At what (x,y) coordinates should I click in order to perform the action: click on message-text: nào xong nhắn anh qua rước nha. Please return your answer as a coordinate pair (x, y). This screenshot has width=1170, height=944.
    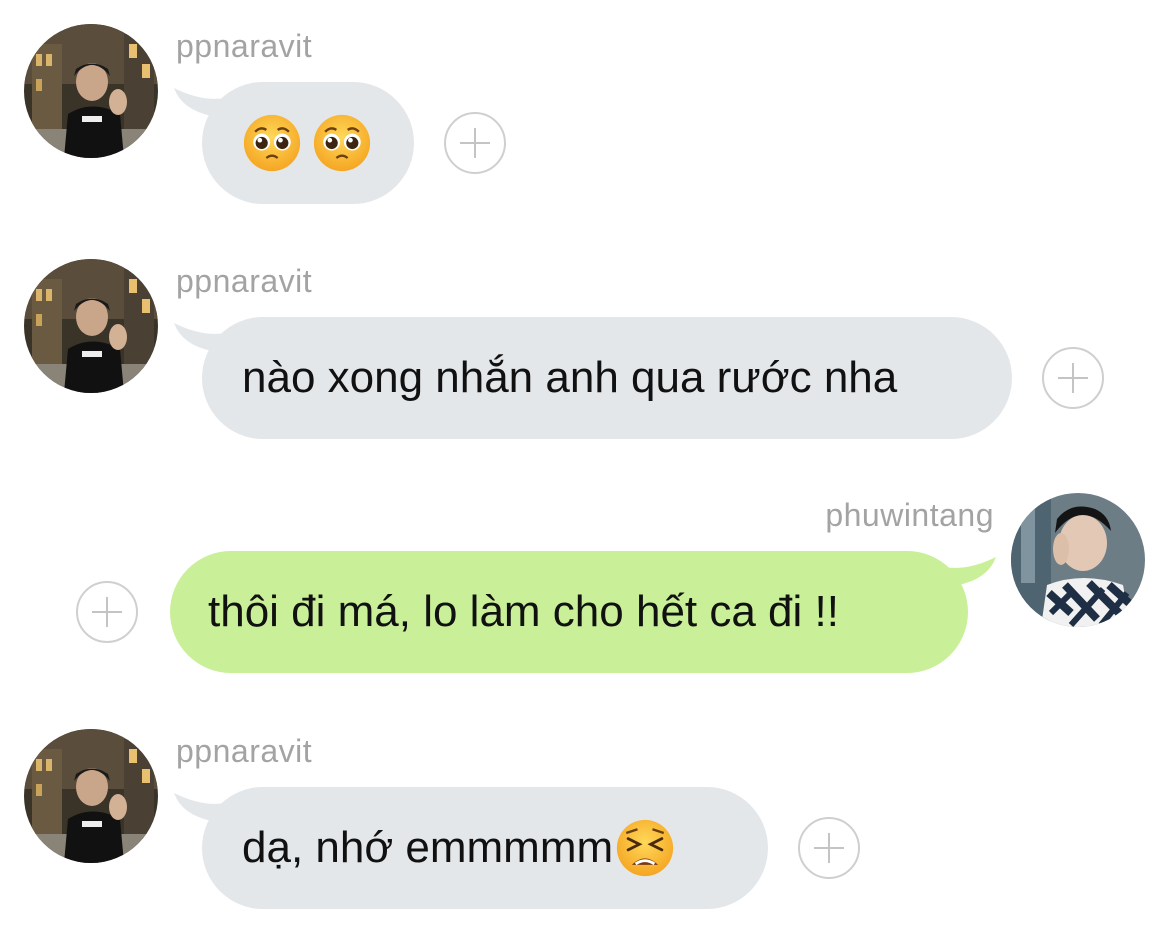
    Looking at the image, I should click on (570, 377).